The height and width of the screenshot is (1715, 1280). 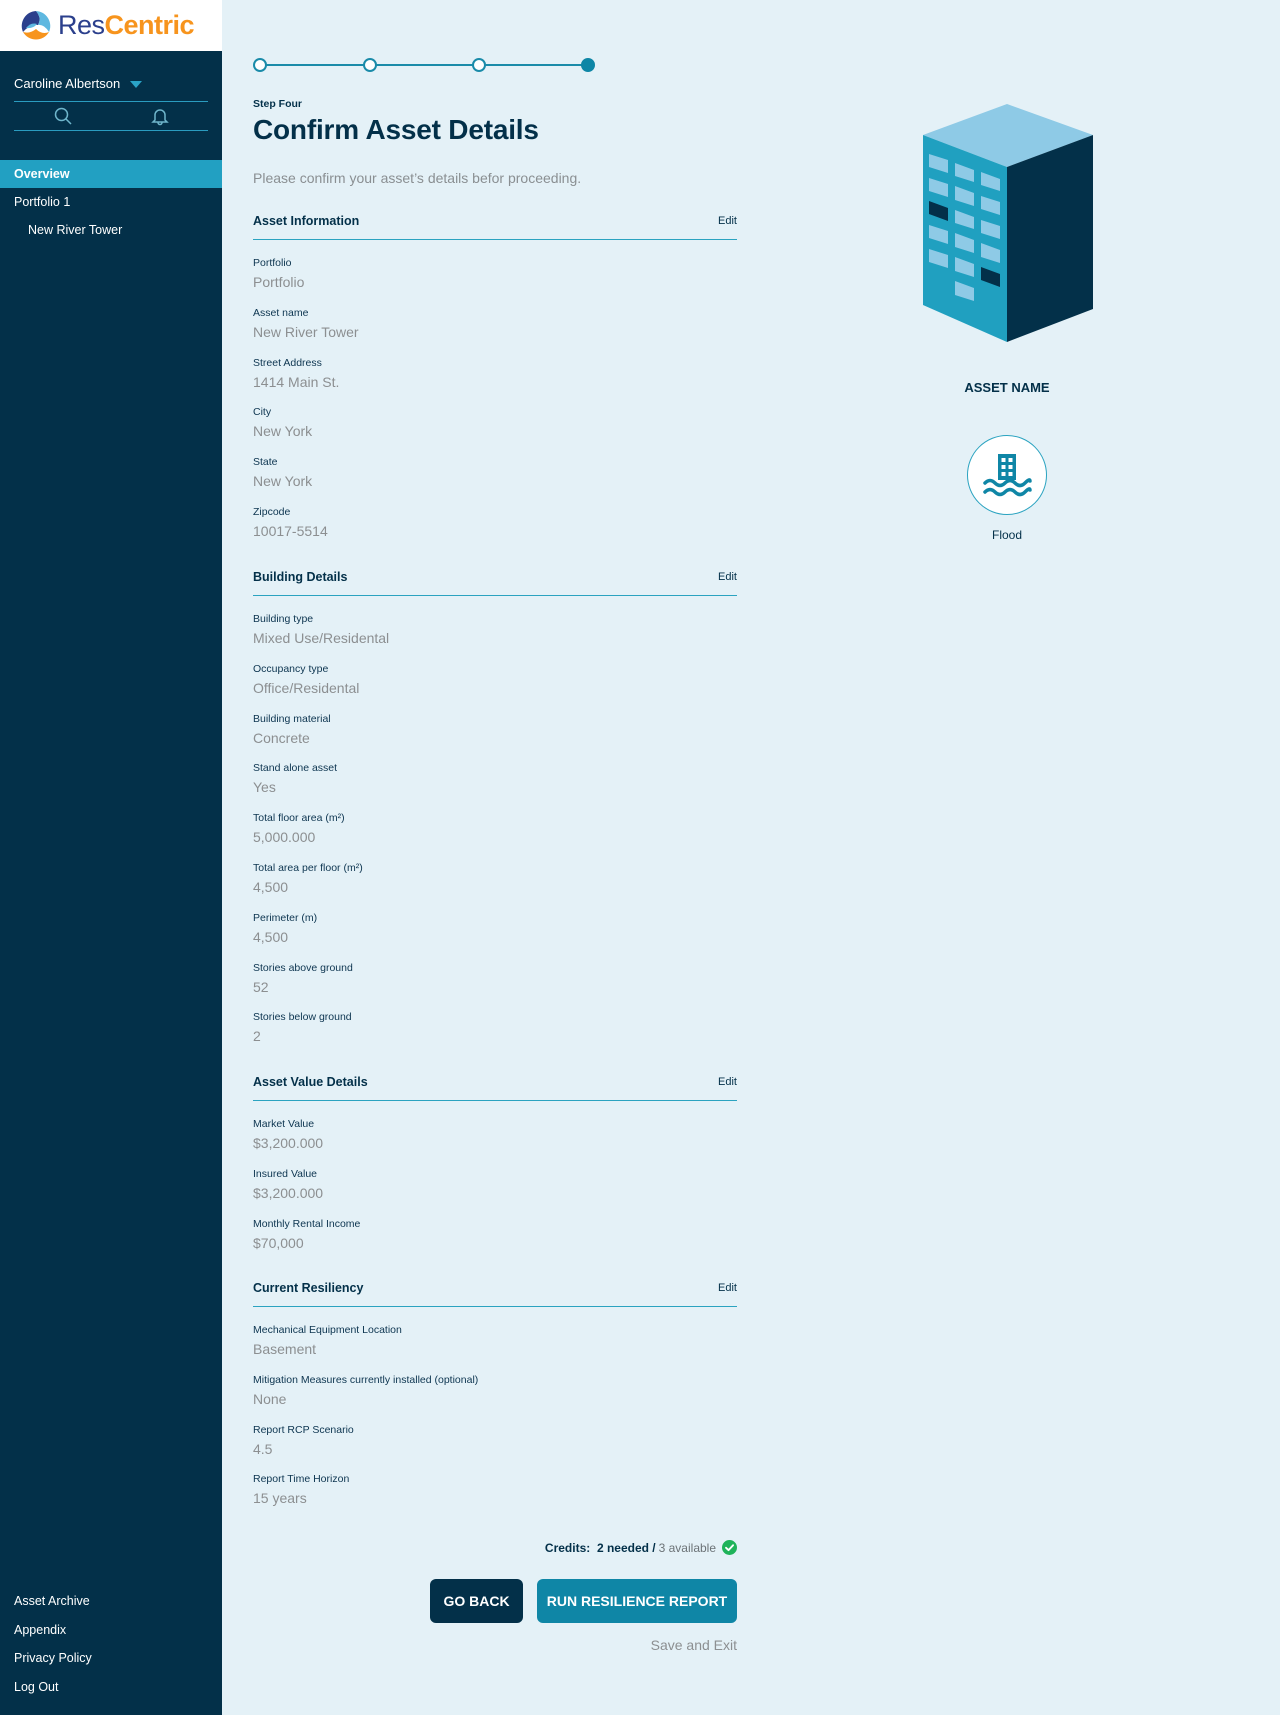 What do you see at coordinates (727, 228) in the screenshot?
I see `edit-asset-information-link: Edit` at bounding box center [727, 228].